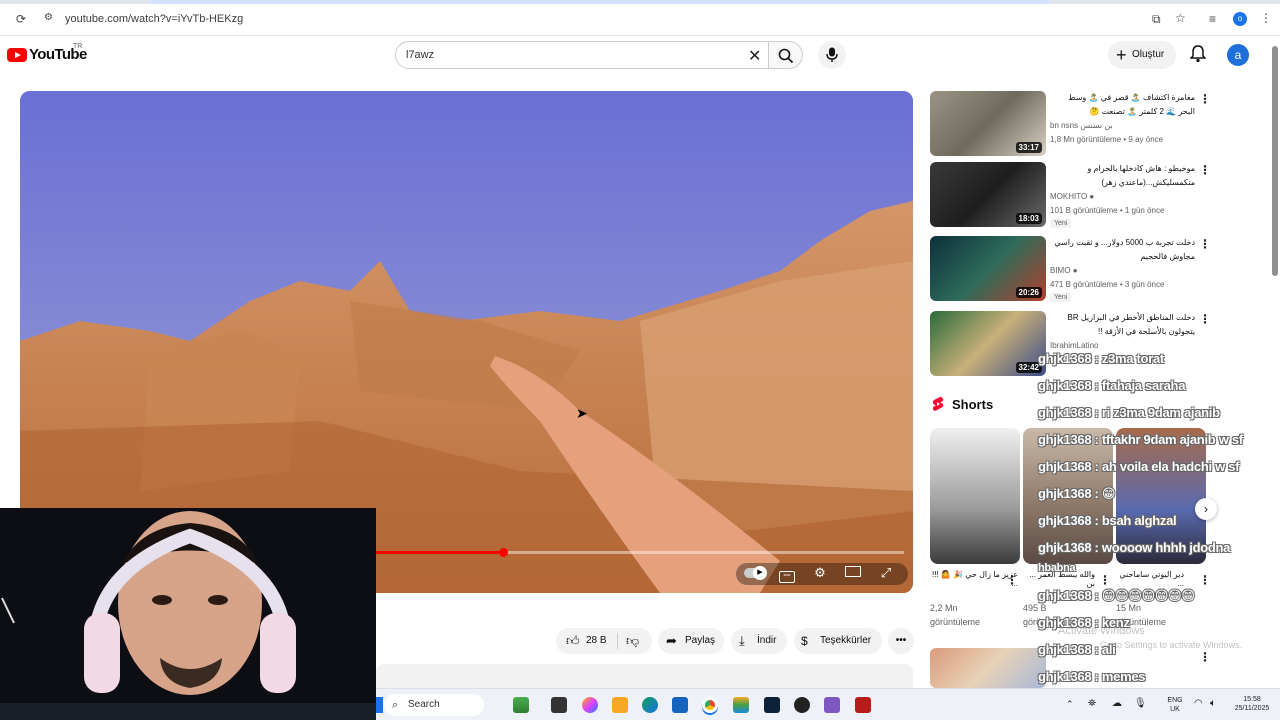  I want to click on chat-message: ghjk1368 : memes, so click(1092, 676).